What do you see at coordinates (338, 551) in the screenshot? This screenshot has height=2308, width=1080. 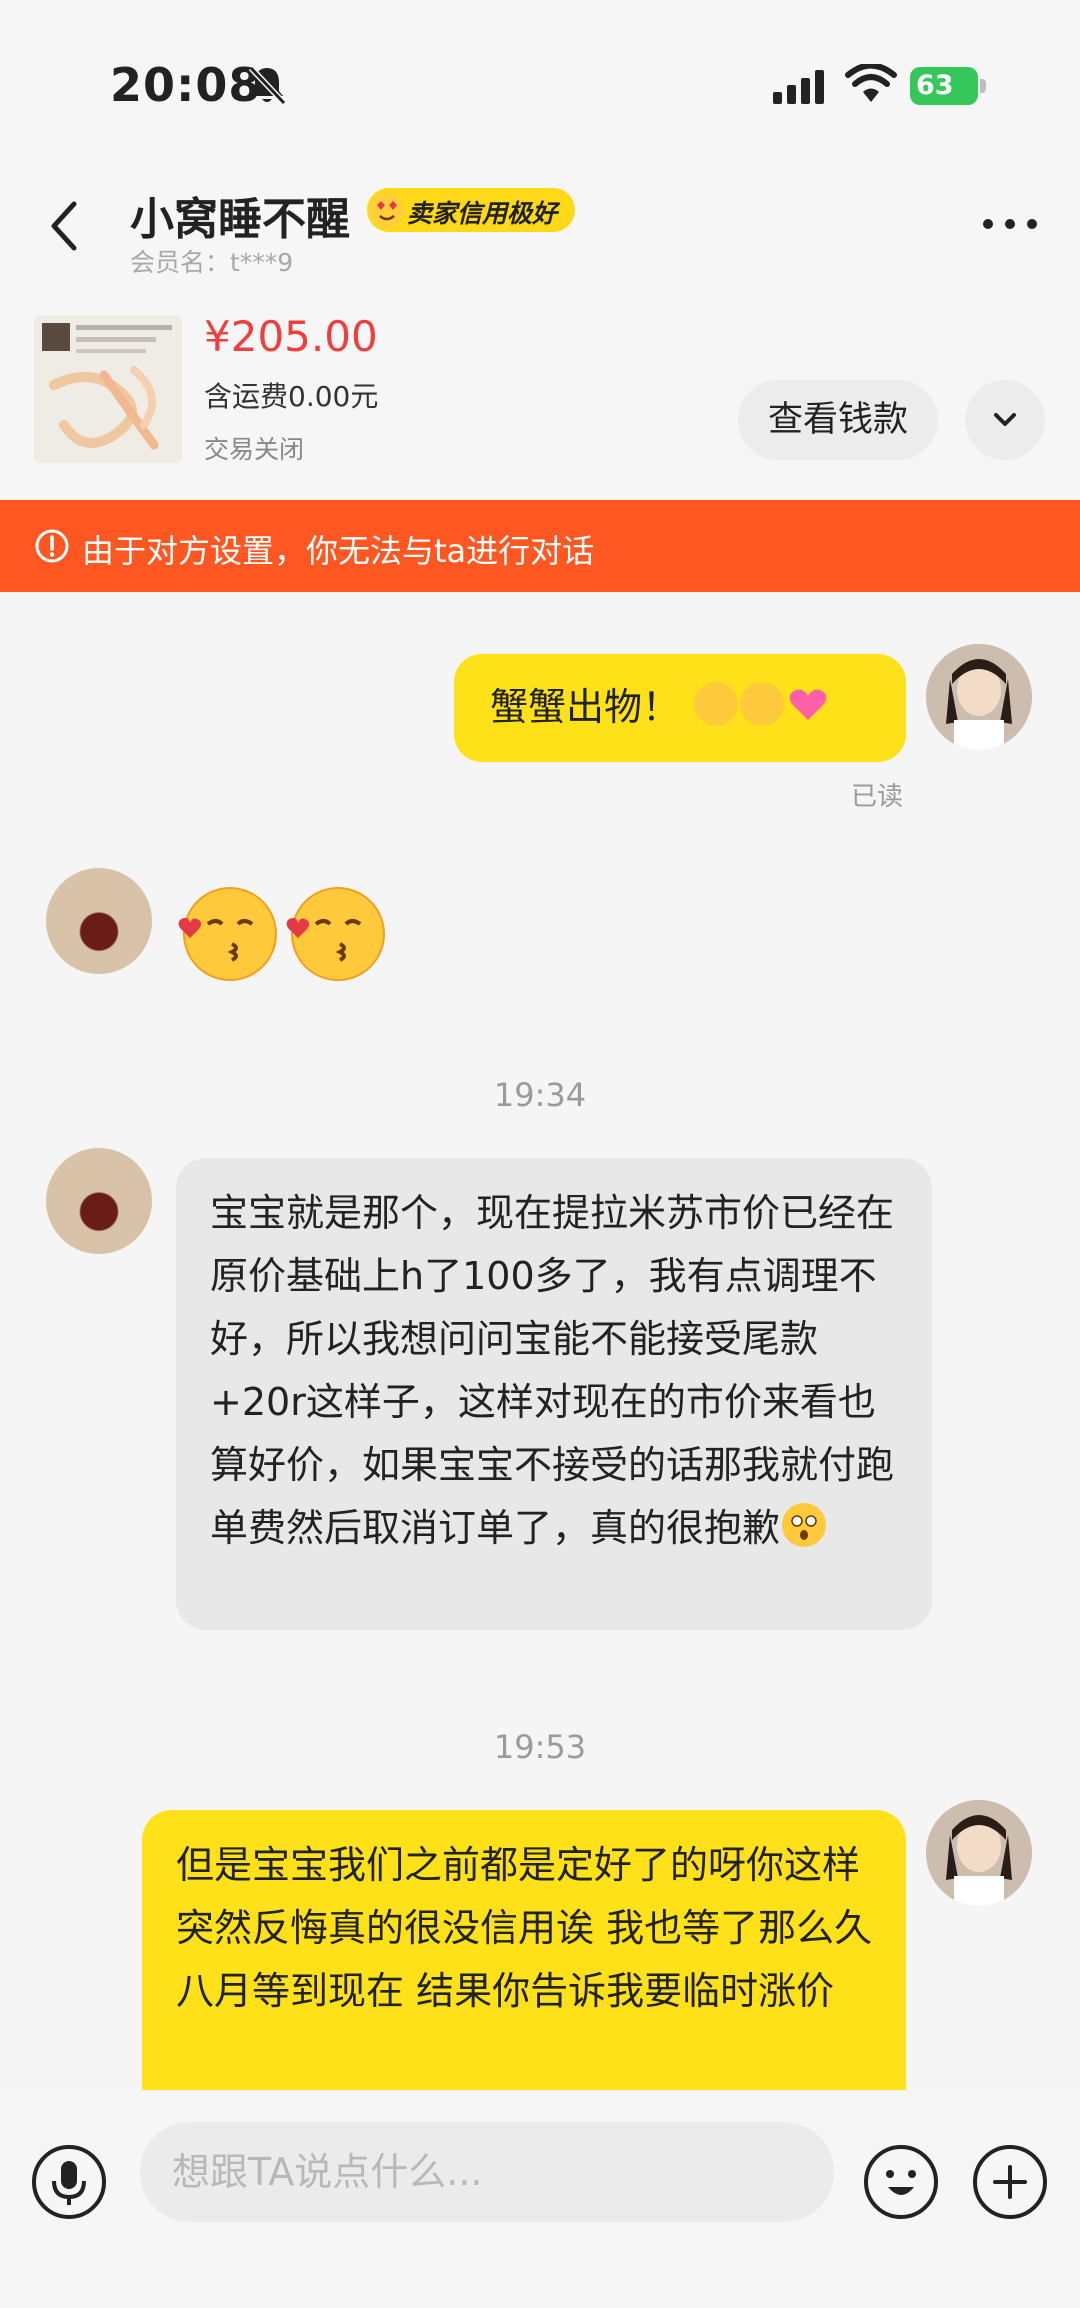 I see `banner-text: 由于对方设置，你无法与ta进行对话` at bounding box center [338, 551].